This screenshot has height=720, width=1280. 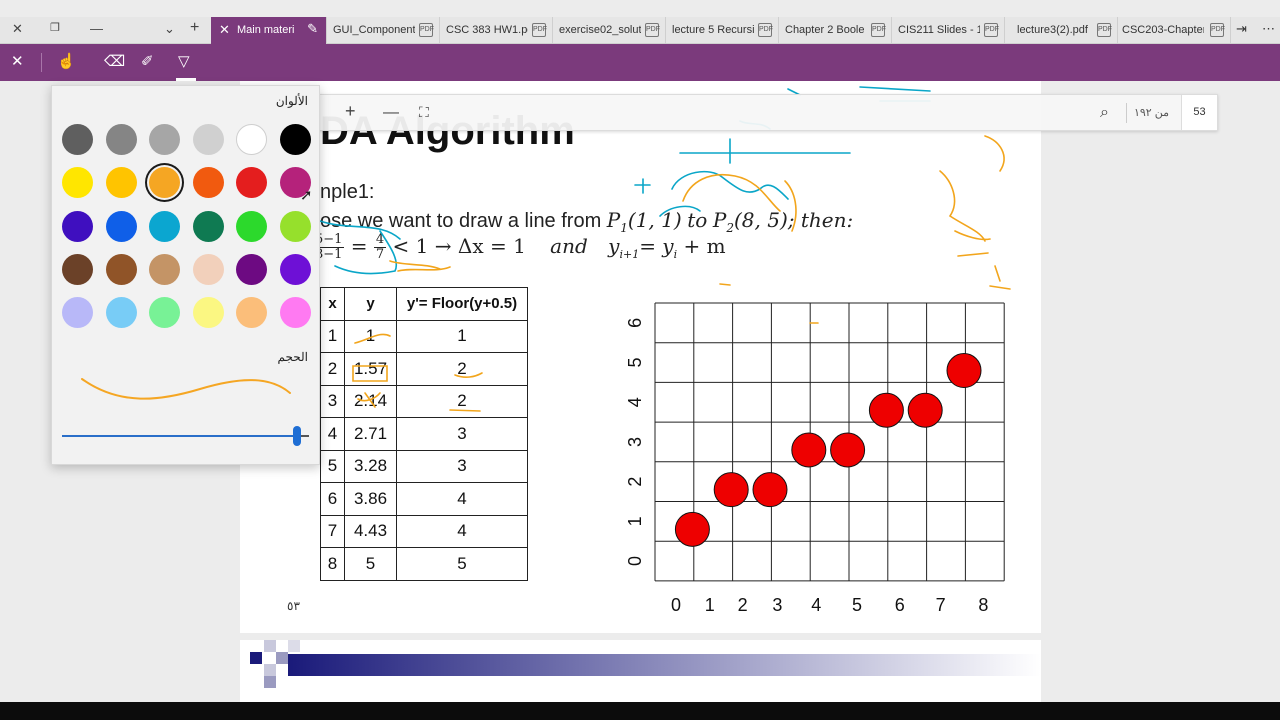 I want to click on active-tool-indicator, so click(x=186, y=79).